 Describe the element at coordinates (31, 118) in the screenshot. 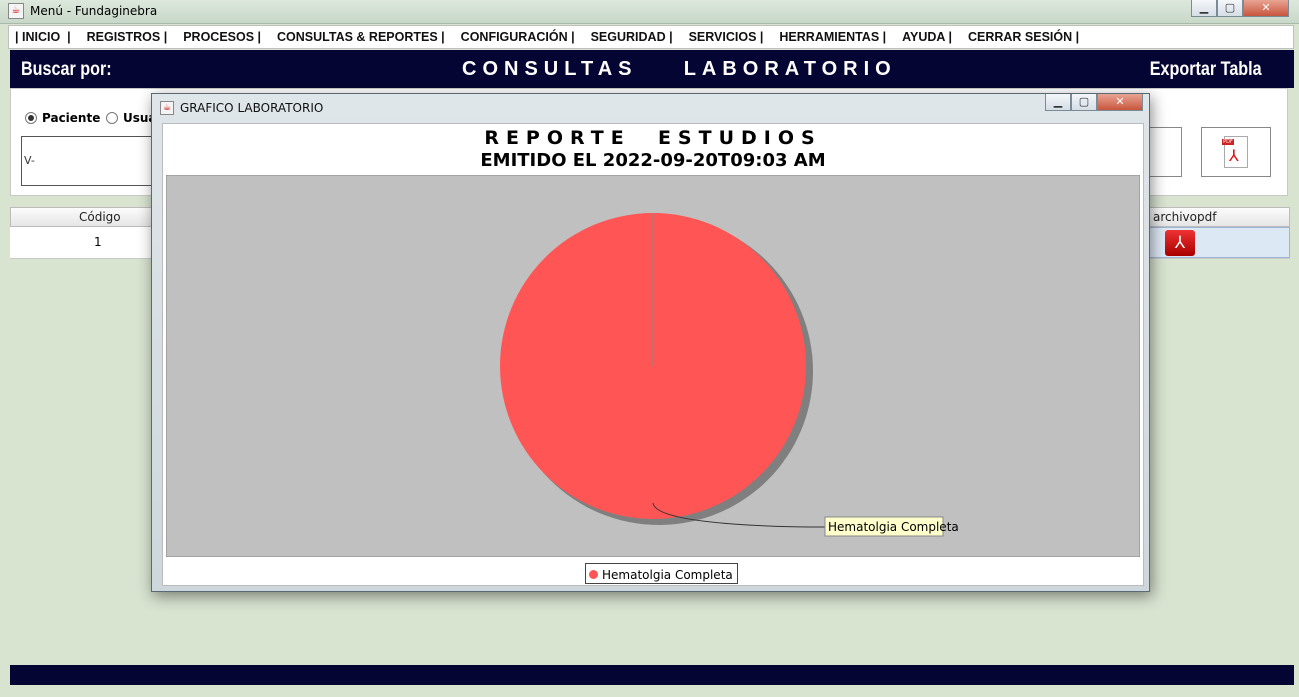

I see `radio-checked-icon` at that location.